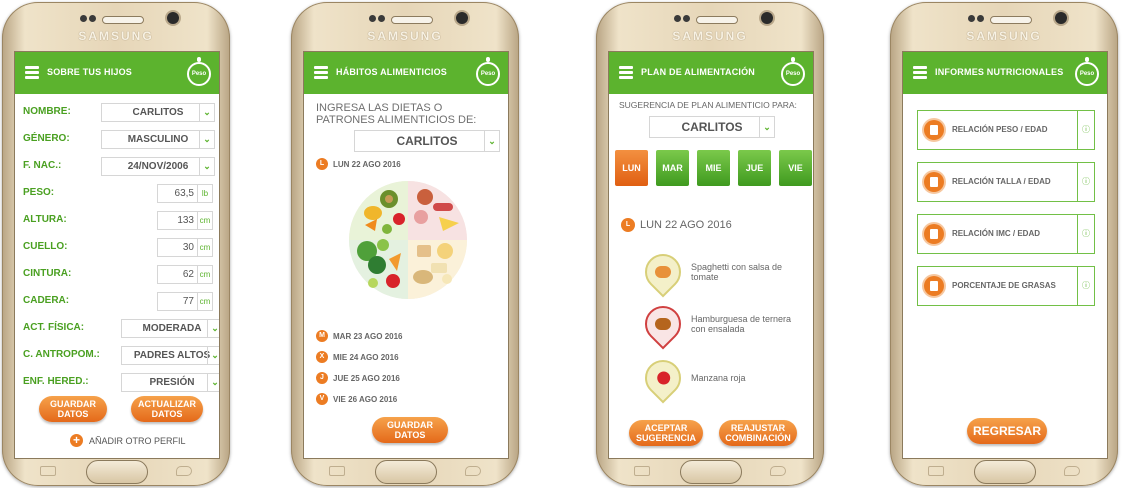  Describe the element at coordinates (42, 165) in the screenshot. I see `field-label: F. NAC.:` at that location.